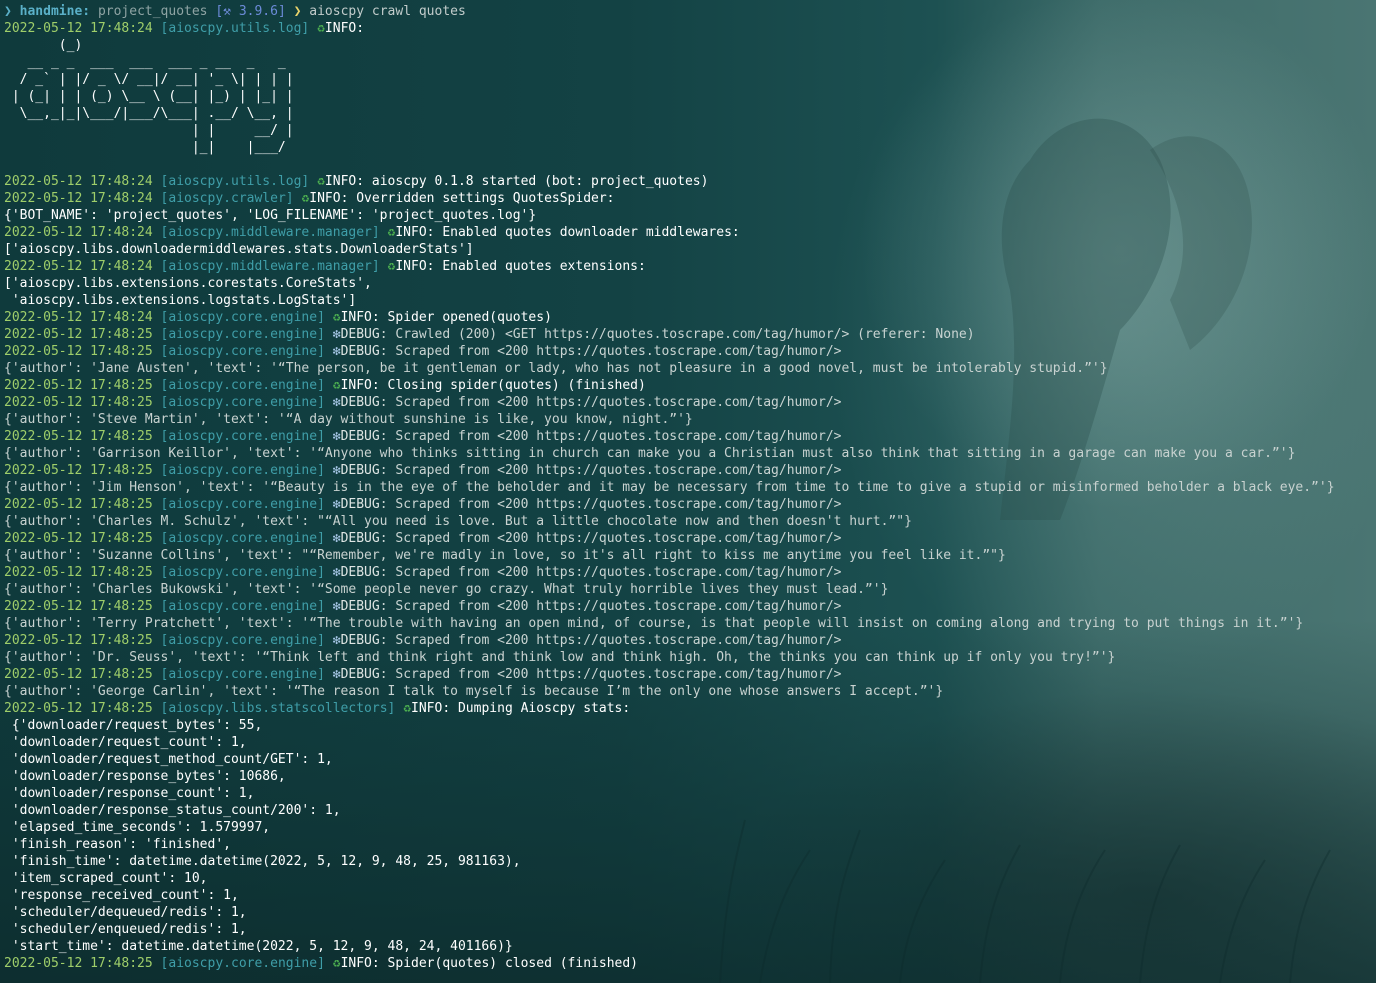 The image size is (1376, 983). I want to click on output-line: 'downloader/request_count': 1,, so click(125, 742).